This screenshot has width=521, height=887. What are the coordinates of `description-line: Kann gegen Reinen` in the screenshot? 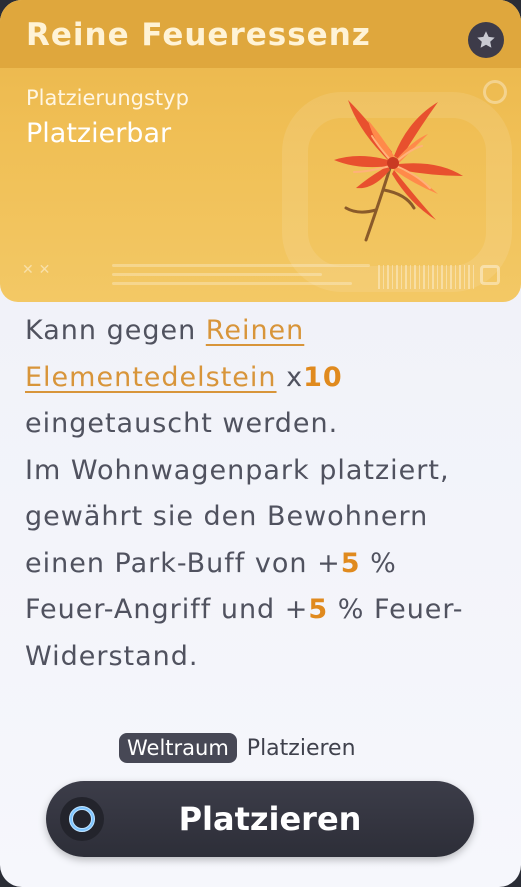 It's located at (265, 331).